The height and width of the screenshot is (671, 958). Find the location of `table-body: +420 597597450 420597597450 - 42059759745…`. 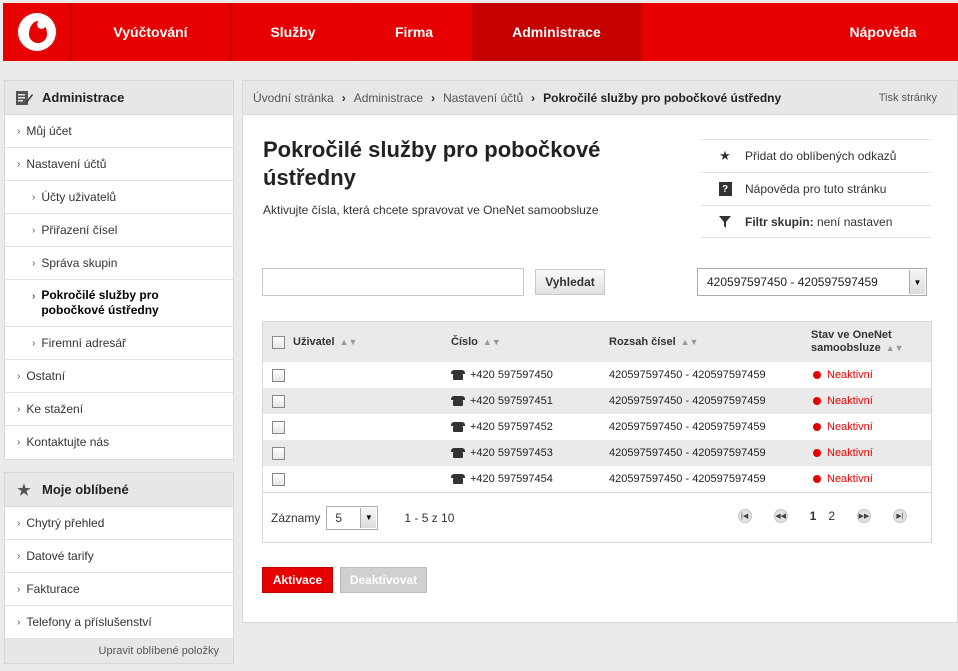

table-body: +420 597597450 420597597450 - 42059759745… is located at coordinates (597, 427).